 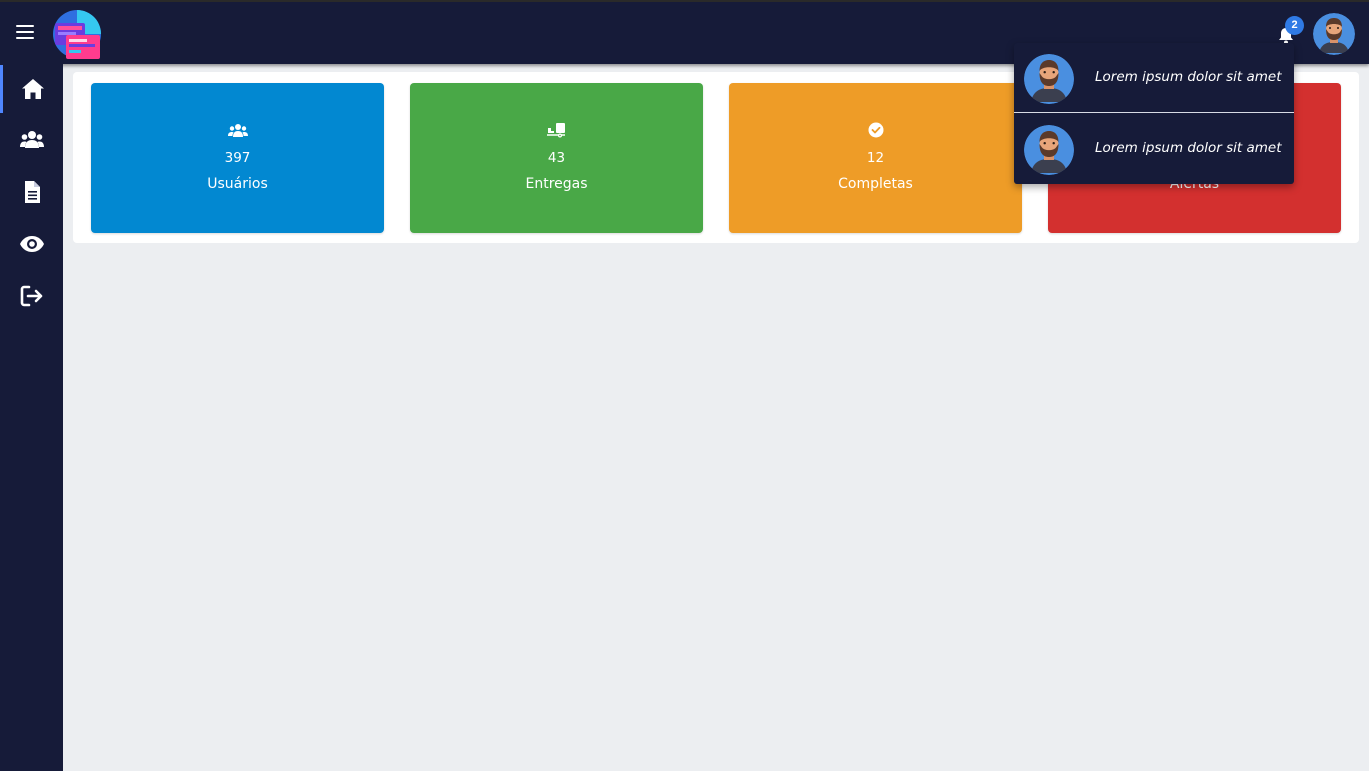 What do you see at coordinates (31, 417) in the screenshot?
I see `sidebar` at bounding box center [31, 417].